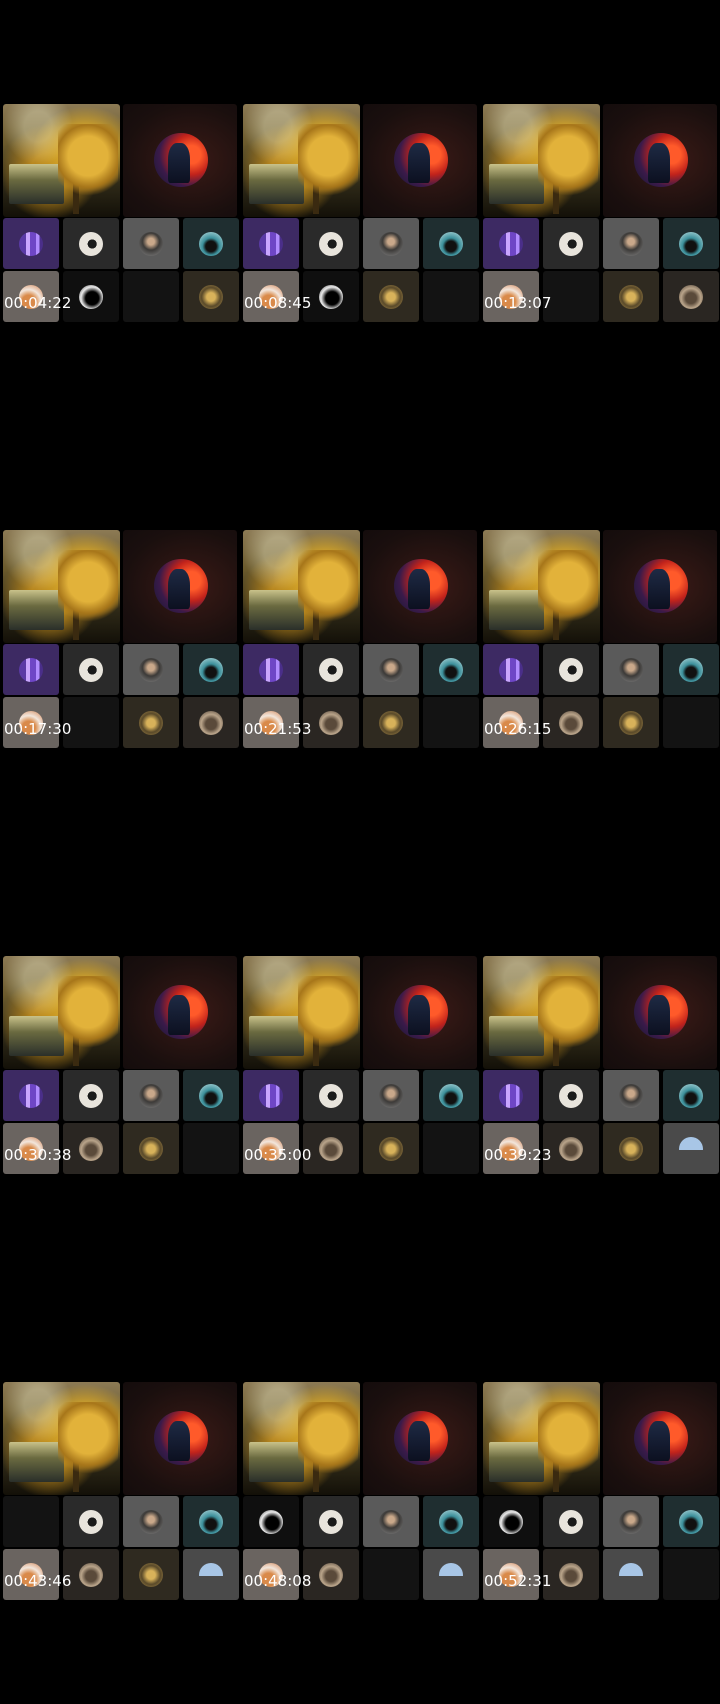 This screenshot has height=1704, width=720. I want to click on video-frame: 00:39:23, so click(599, 1065).